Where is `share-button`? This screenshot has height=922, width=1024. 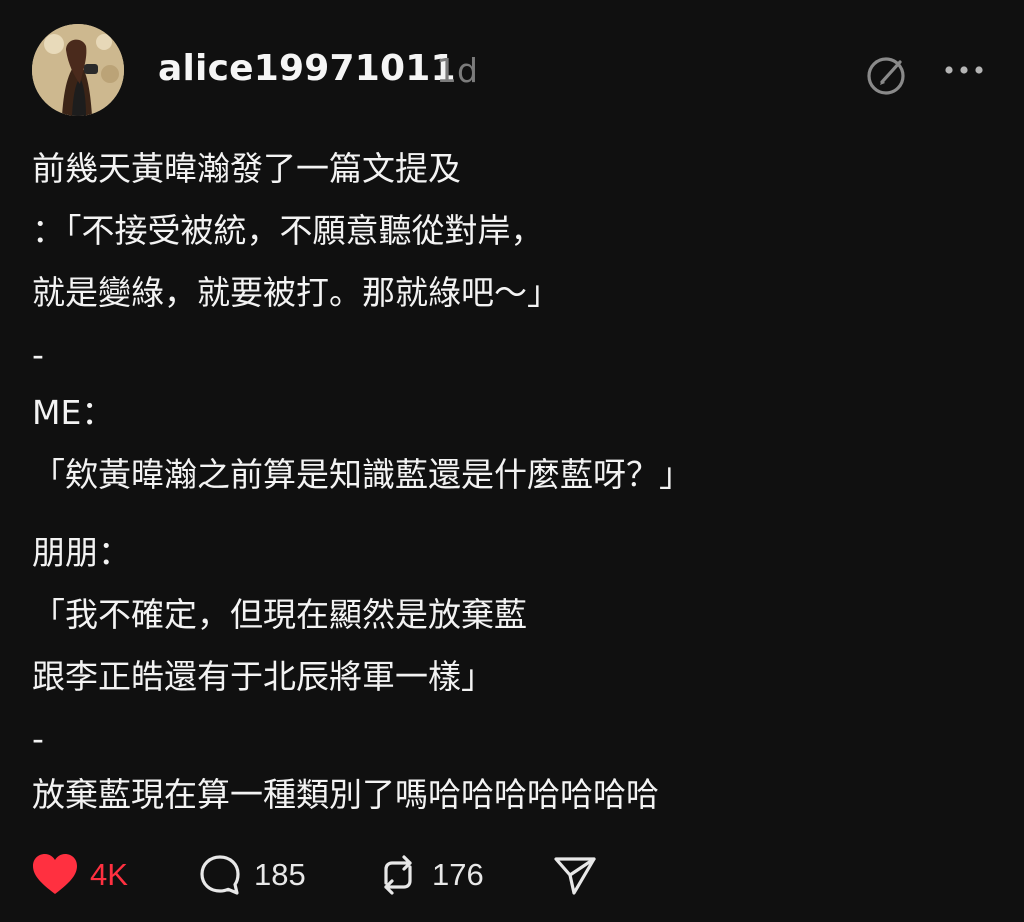 share-button is located at coordinates (575, 875).